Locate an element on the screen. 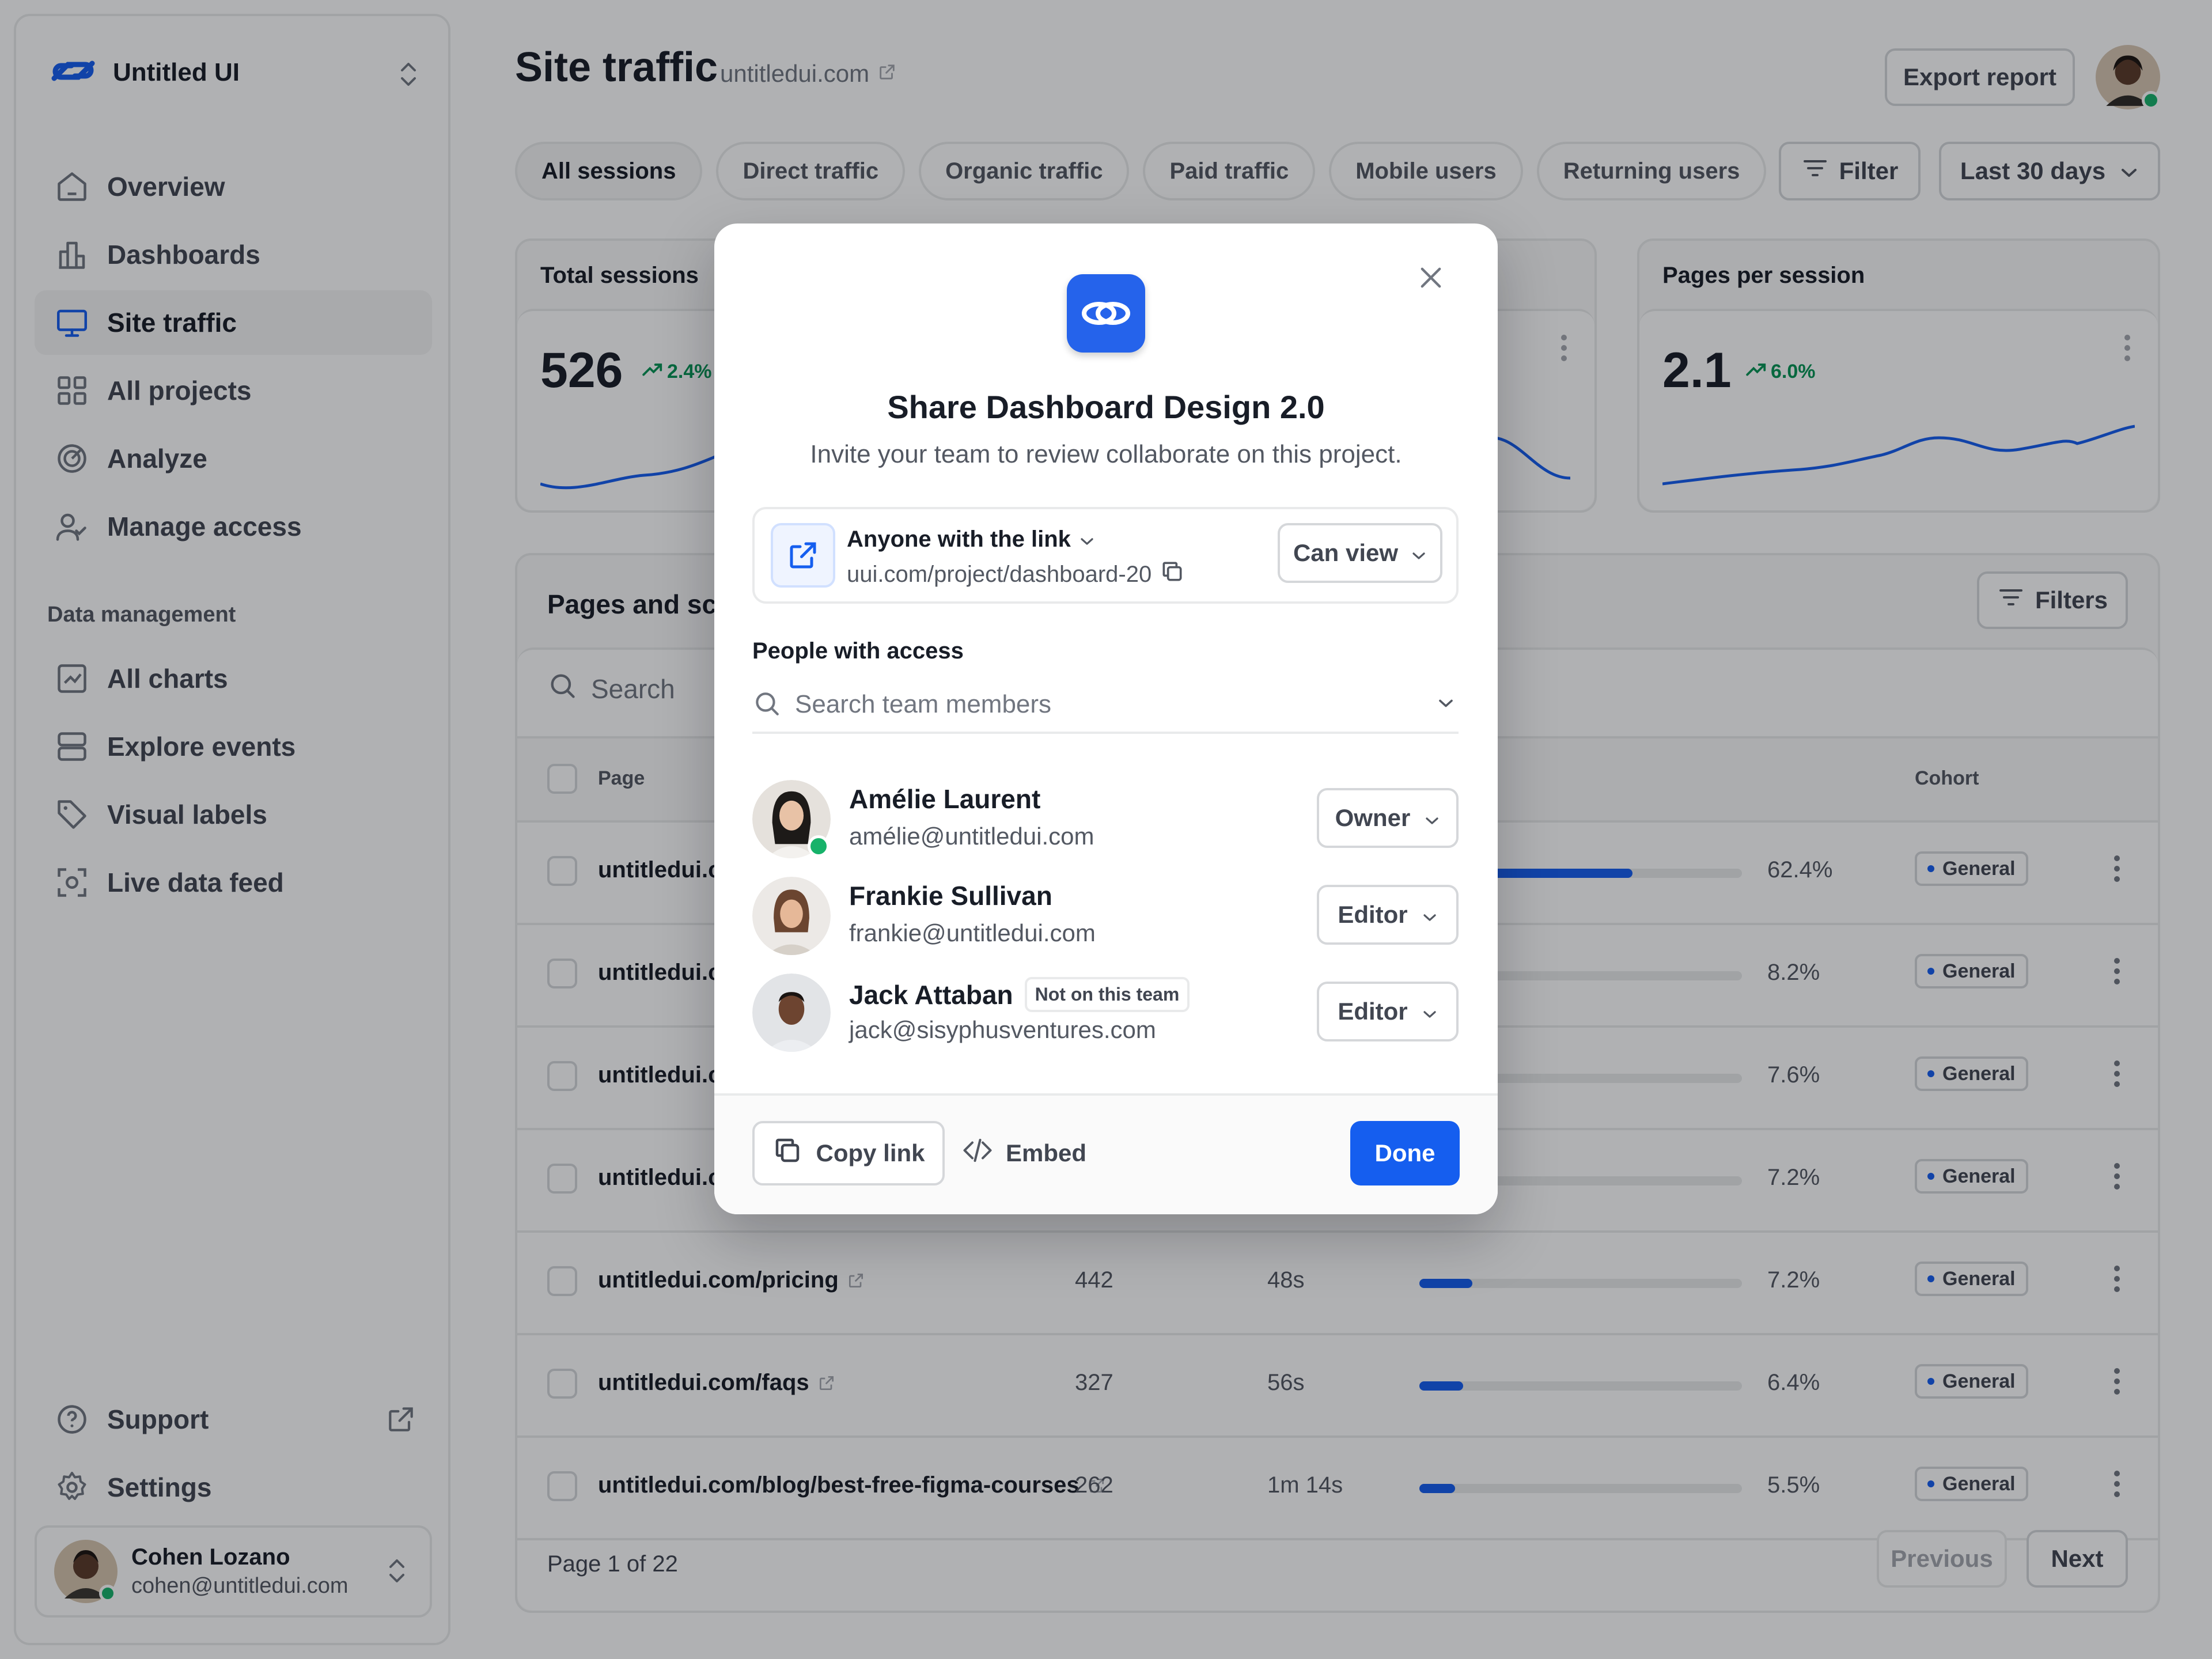 Image resolution: width=2212 pixels, height=1659 pixels. search-icon is located at coordinates (766, 705).